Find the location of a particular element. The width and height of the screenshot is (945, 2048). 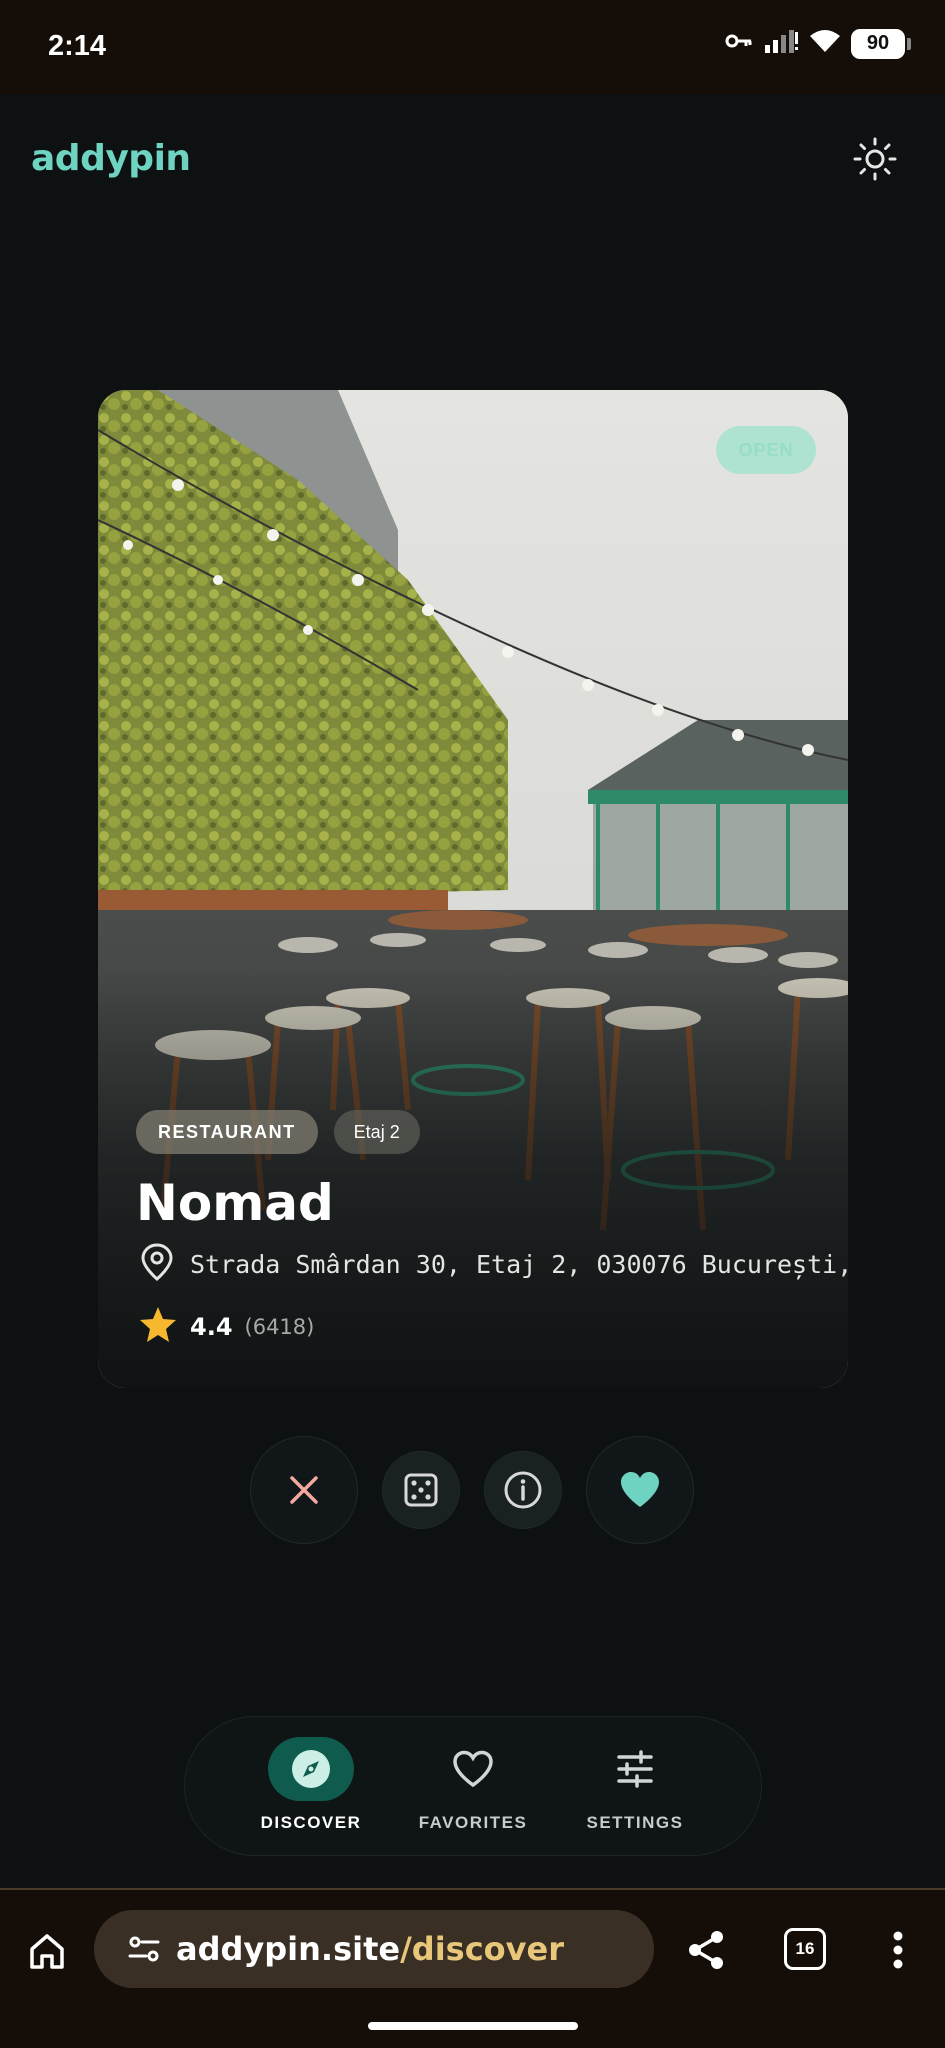

category-tag: RESTAURANT is located at coordinates (227, 1132).